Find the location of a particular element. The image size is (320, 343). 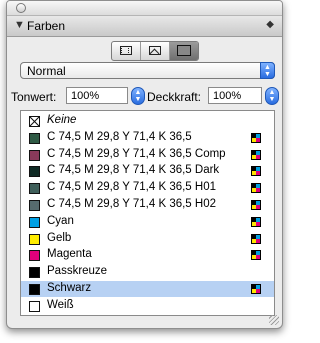

mode-select: Normal ▲ ▼ is located at coordinates (147, 70).